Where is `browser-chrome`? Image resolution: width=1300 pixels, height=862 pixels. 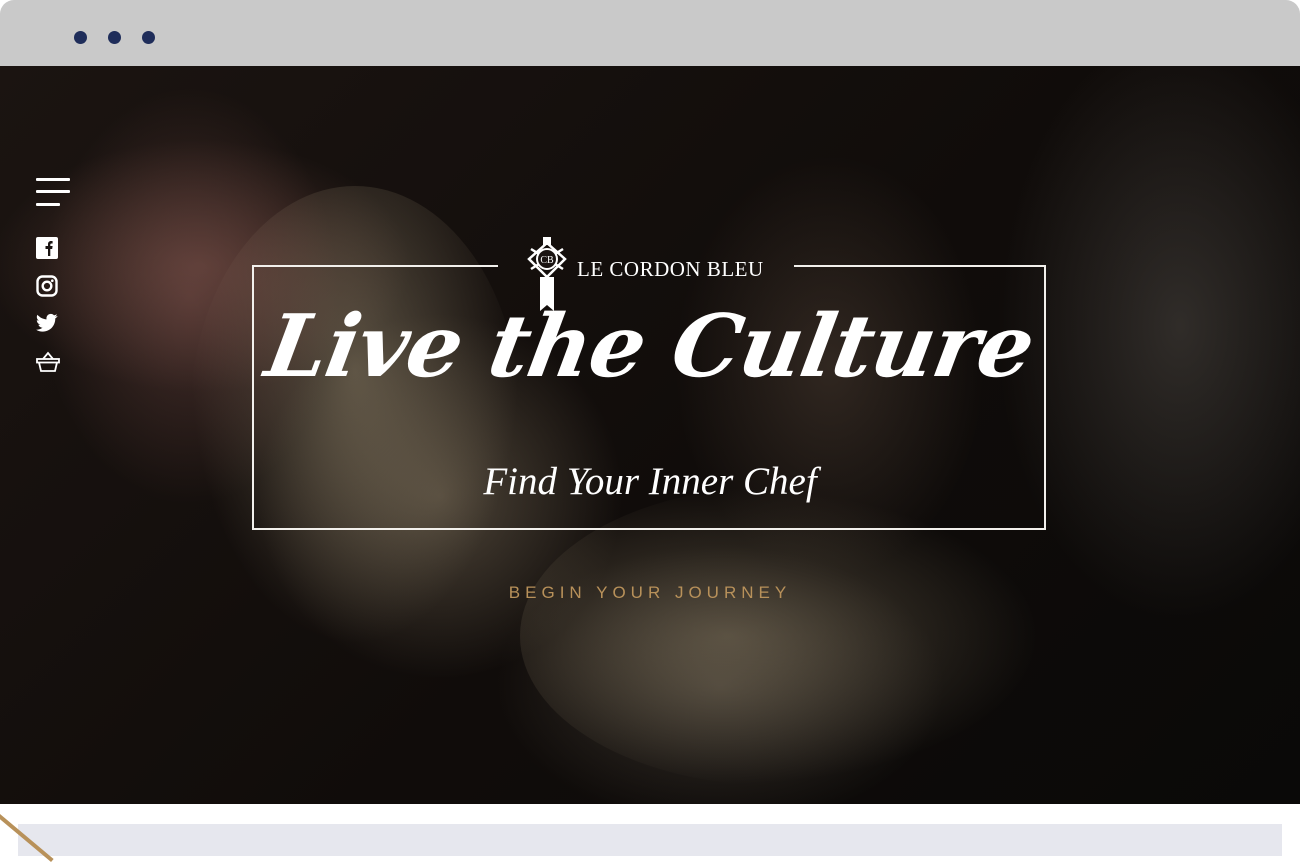
browser-chrome is located at coordinates (650, 33).